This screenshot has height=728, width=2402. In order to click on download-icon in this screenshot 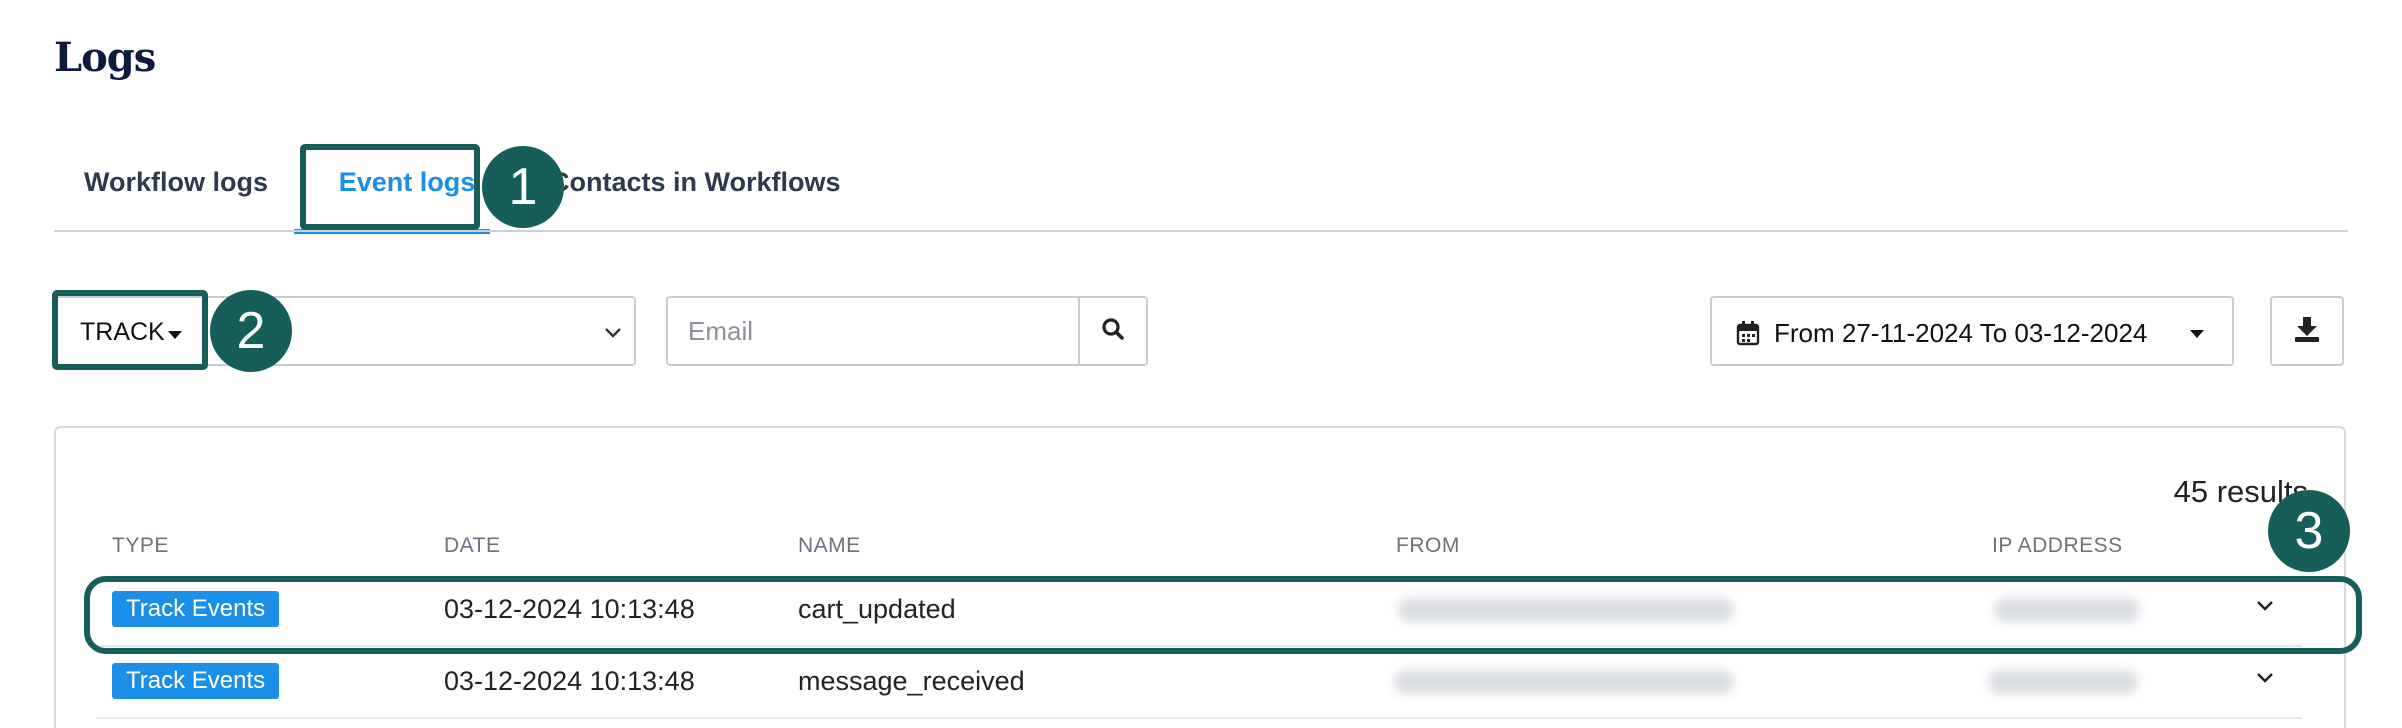, I will do `click(2307, 331)`.